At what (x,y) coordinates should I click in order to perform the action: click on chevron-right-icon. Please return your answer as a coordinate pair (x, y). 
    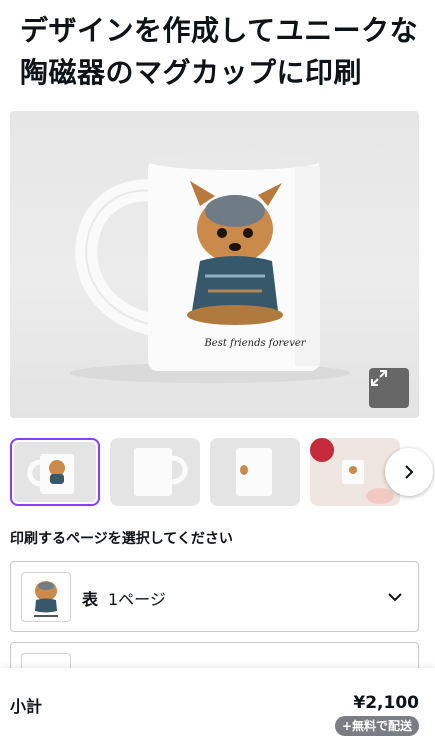
    Looking at the image, I should click on (409, 472).